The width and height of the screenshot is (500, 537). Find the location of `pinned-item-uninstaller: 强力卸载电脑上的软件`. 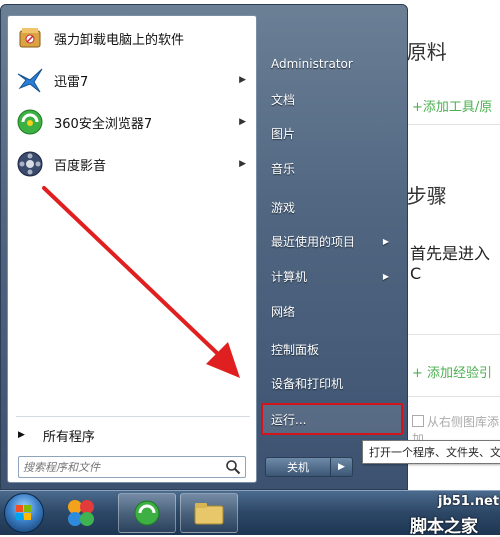

pinned-item-uninstaller: 强力卸载电脑上的软件 is located at coordinates (132, 38).